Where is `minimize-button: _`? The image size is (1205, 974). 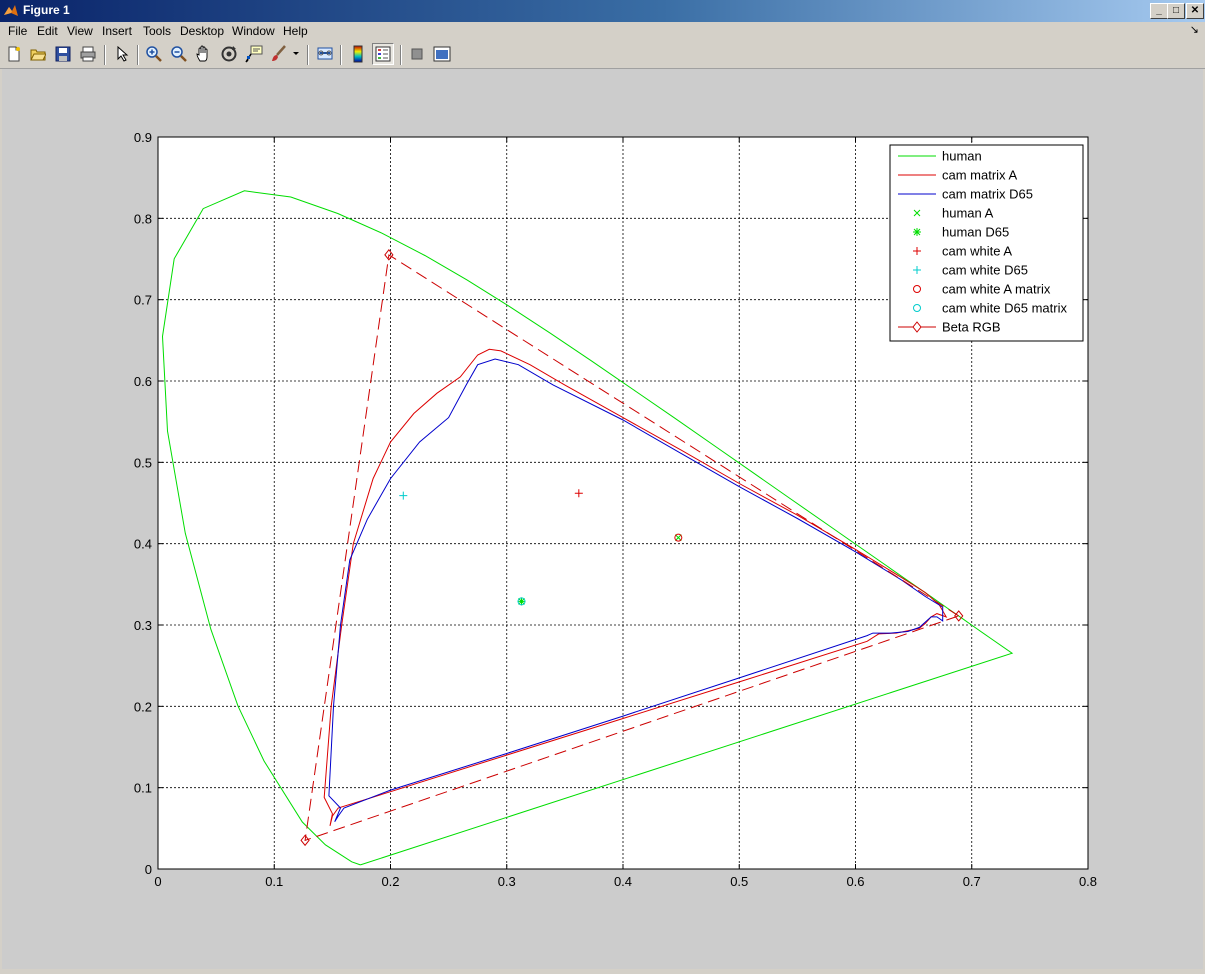 minimize-button: _ is located at coordinates (1159, 11).